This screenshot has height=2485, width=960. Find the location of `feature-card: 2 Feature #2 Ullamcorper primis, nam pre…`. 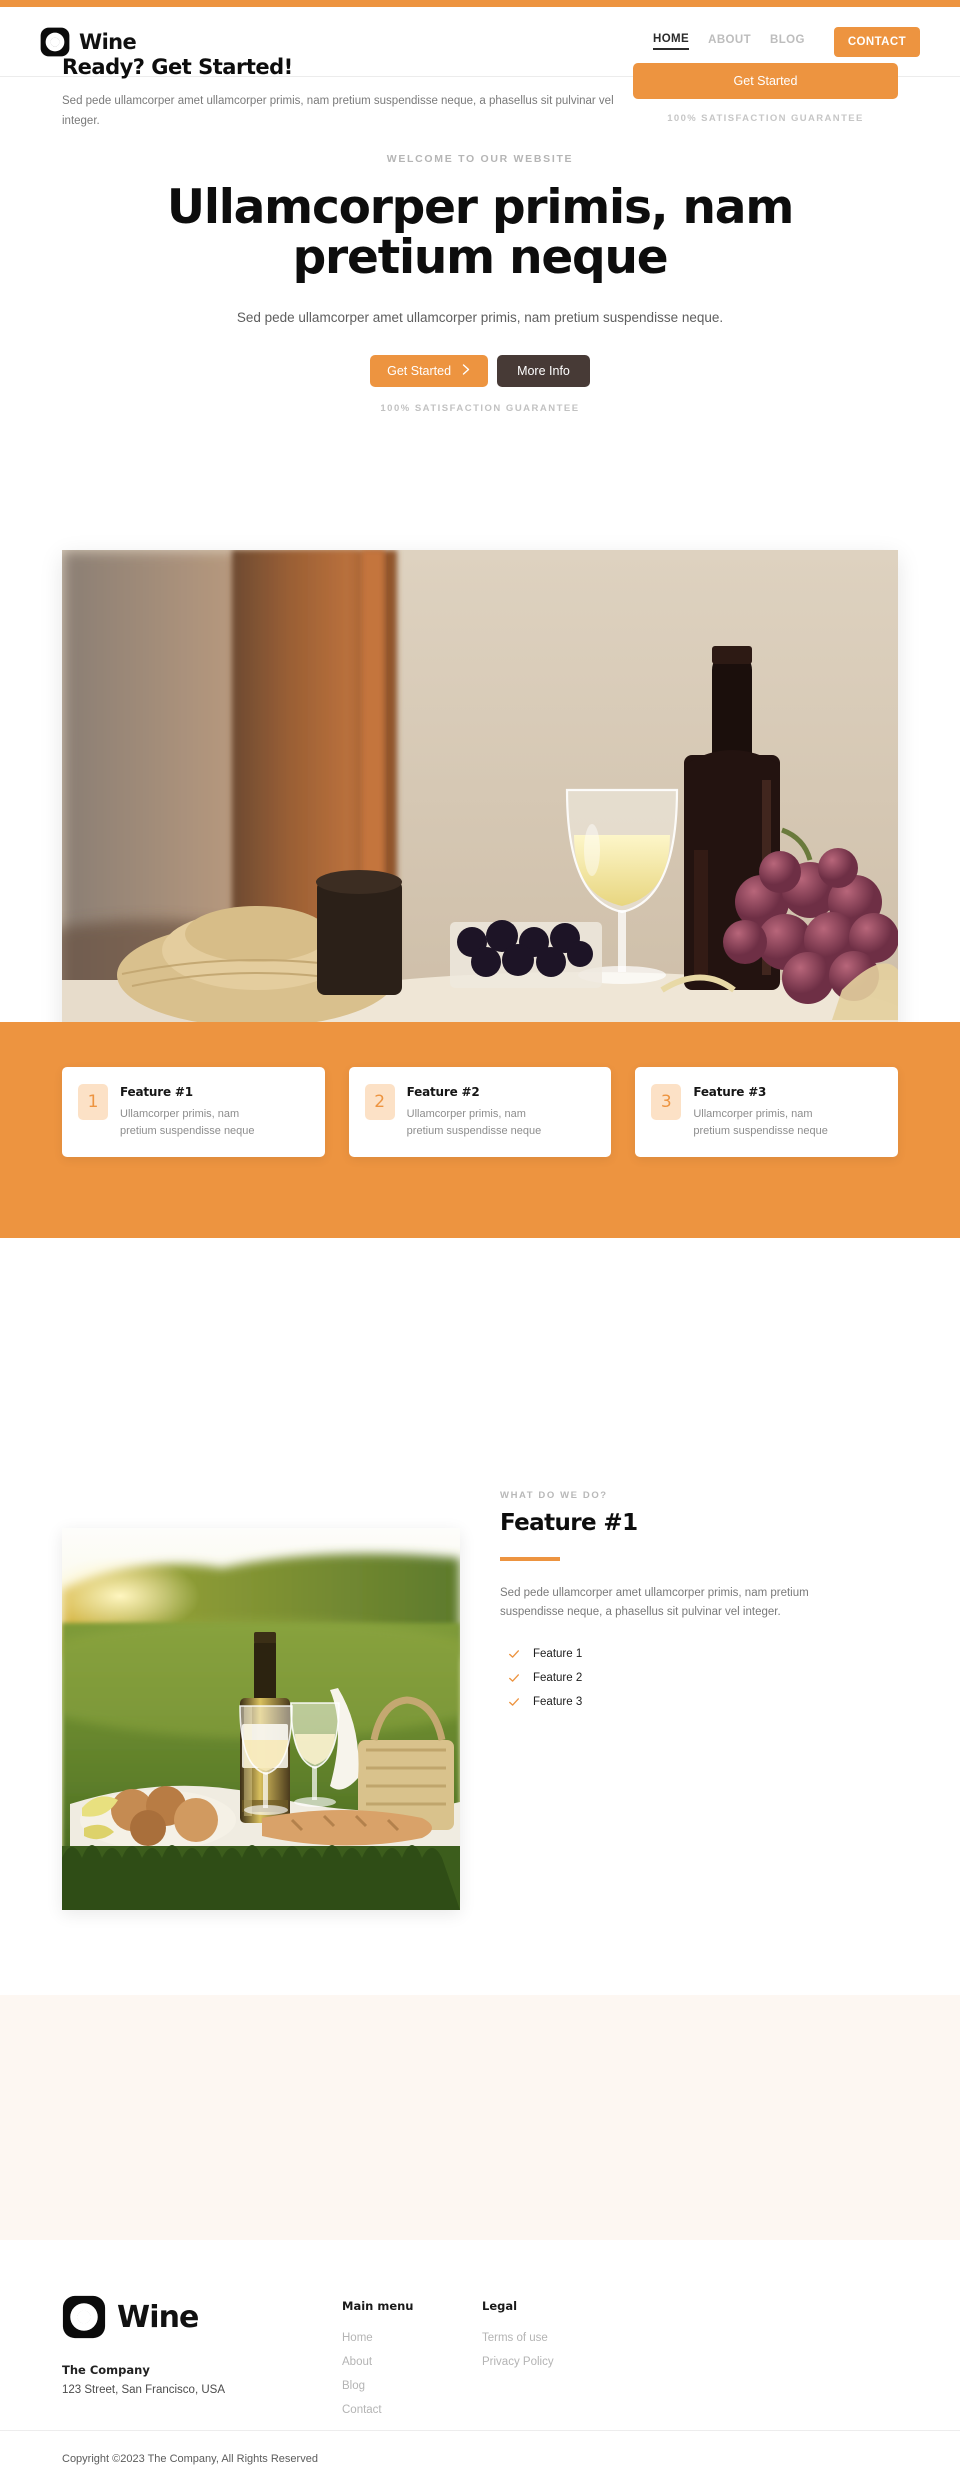

feature-card: 2 Feature #2 Ullamcorper primis, nam pre… is located at coordinates (480, 1112).